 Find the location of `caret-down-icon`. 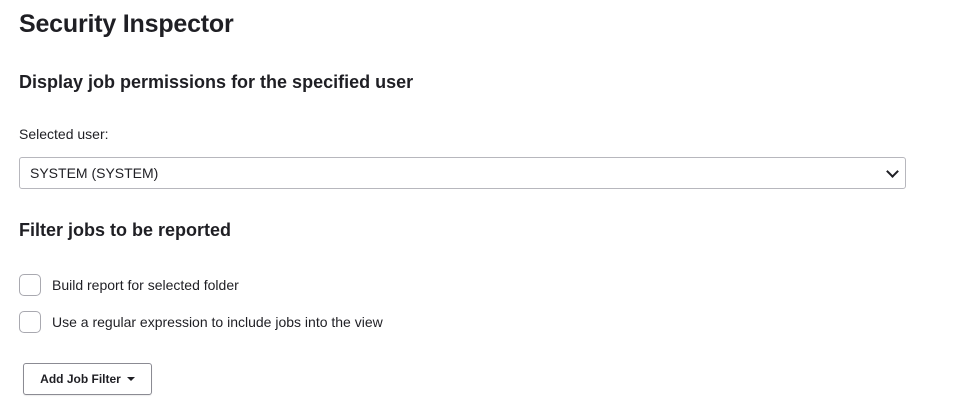

caret-down-icon is located at coordinates (130, 379).